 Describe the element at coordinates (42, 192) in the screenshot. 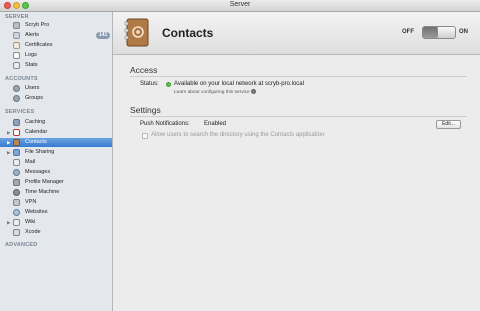

I see `sidebar-item-label: Time Machine` at that location.